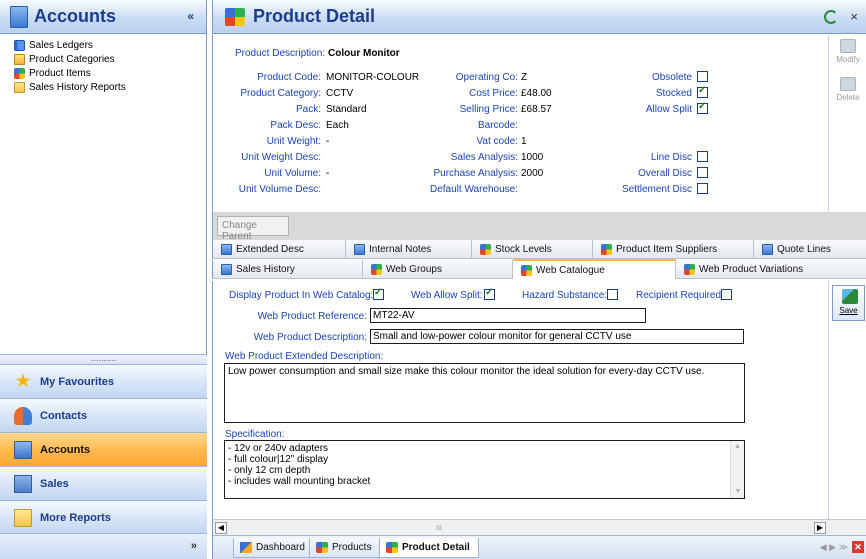 Image resolution: width=866 pixels, height=559 pixels. I want to click on navigation-title: Accounts, so click(75, 16).